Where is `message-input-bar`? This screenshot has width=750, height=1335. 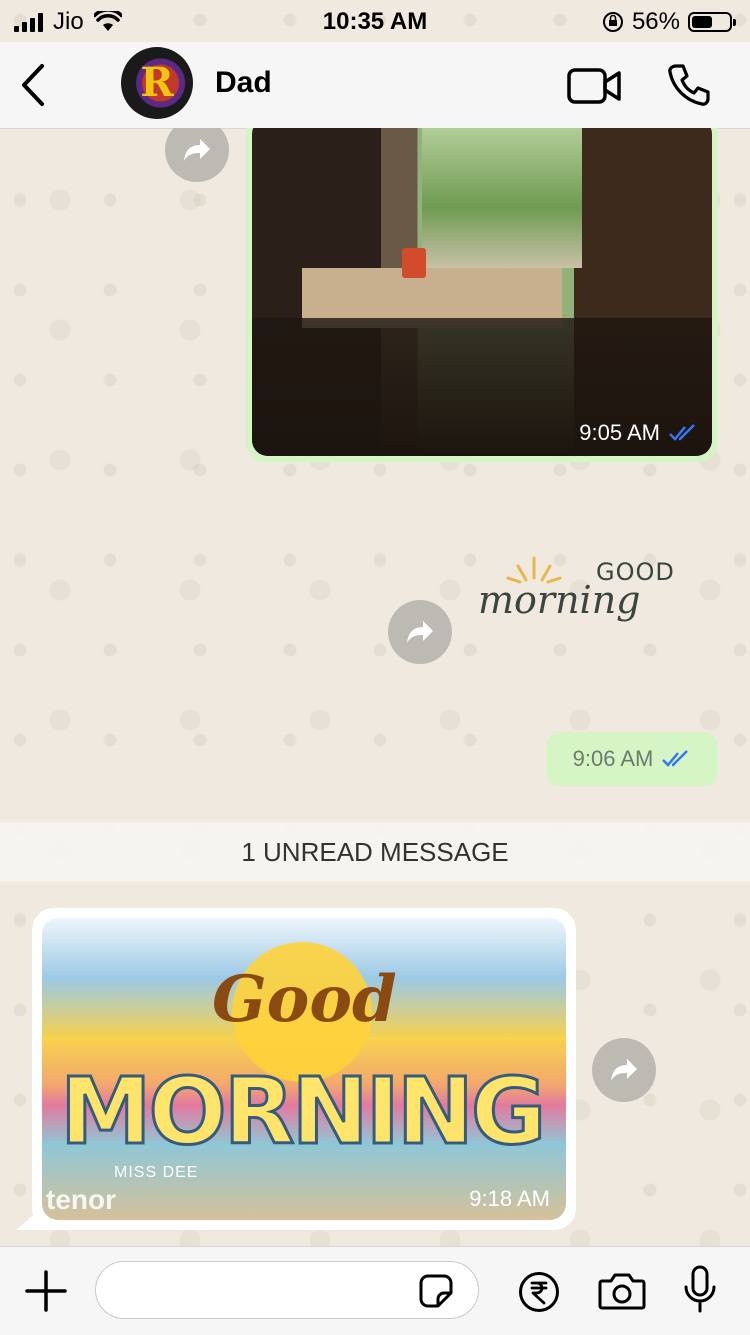
message-input-bar is located at coordinates (375, 1290).